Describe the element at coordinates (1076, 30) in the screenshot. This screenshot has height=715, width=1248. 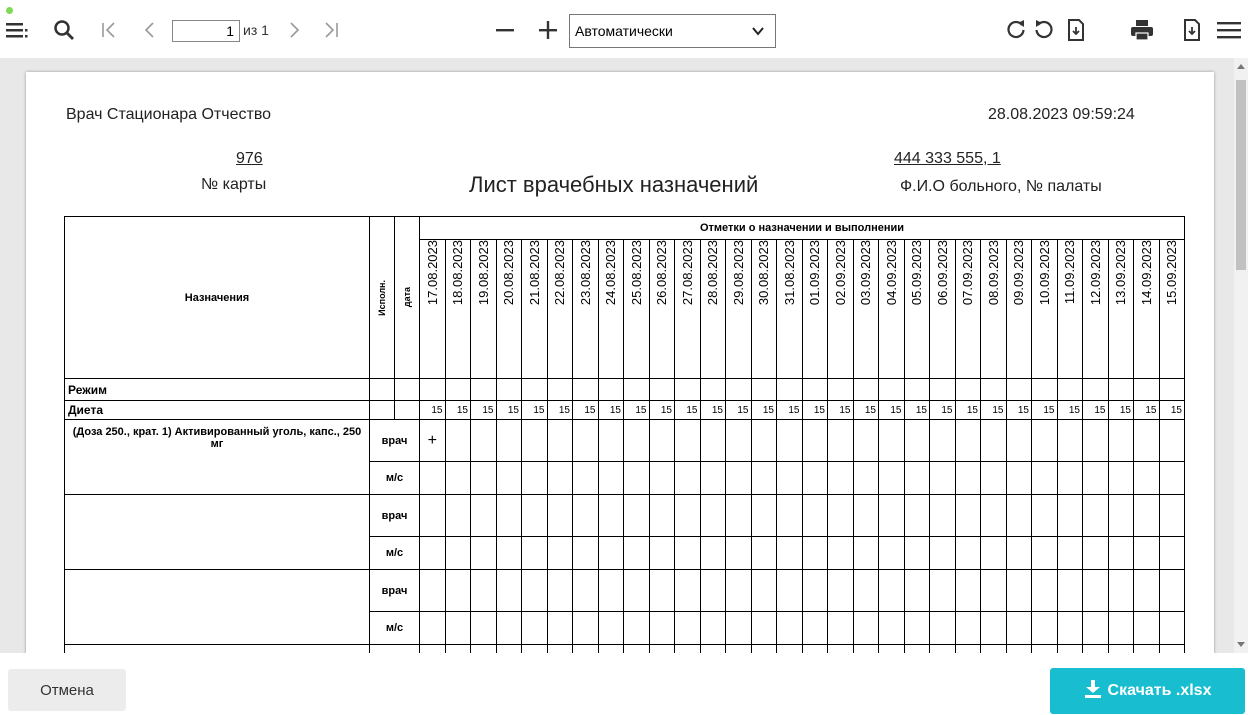
I see `open-file-icon` at that location.